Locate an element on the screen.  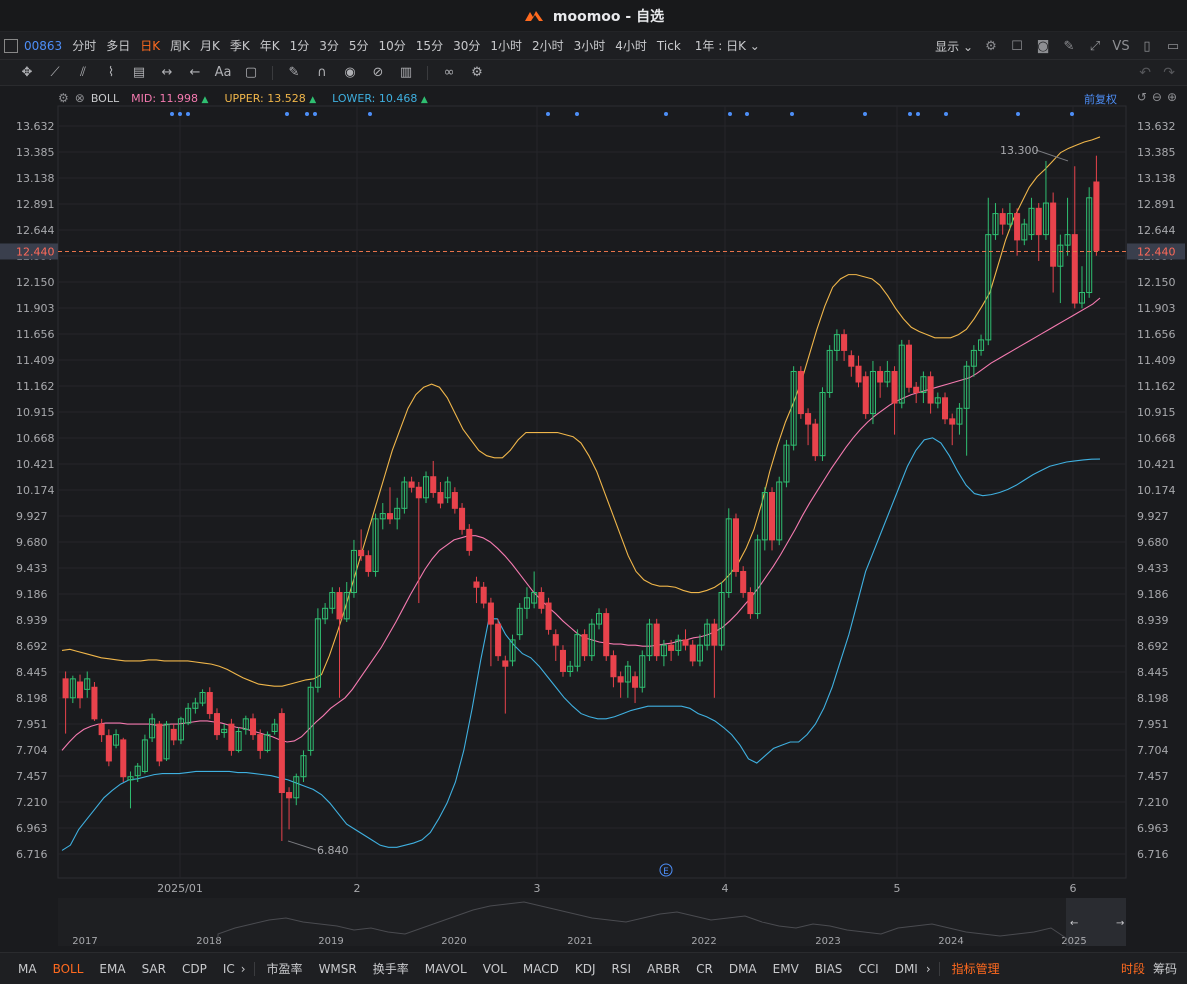
ind-cdp: CDP is located at coordinates (194, 969).